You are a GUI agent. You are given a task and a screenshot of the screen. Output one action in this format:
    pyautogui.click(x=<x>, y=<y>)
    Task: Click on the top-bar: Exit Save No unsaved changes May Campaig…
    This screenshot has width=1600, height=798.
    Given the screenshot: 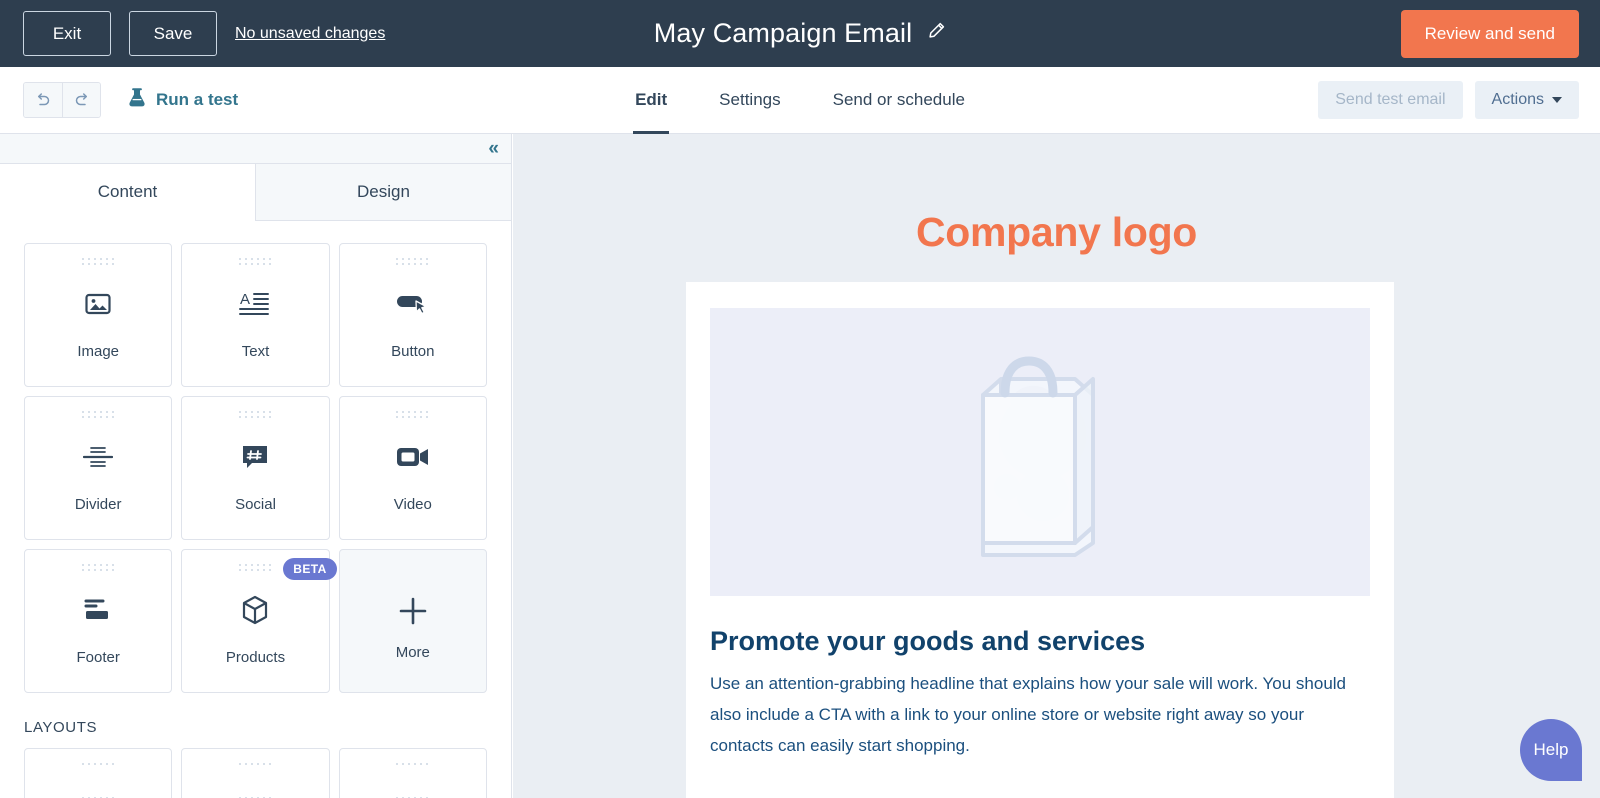 What is the action you would take?
    pyautogui.click(x=800, y=33)
    